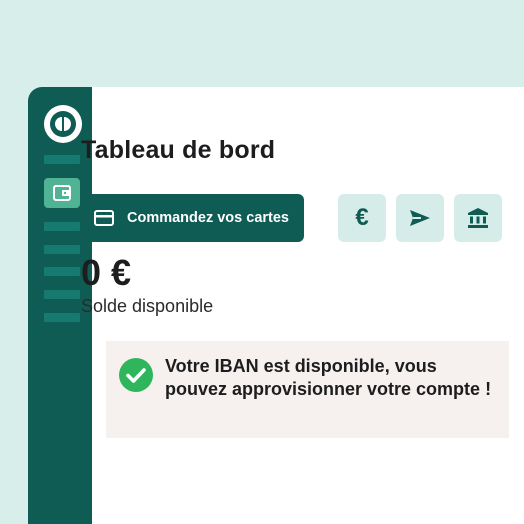 The image size is (524, 524). I want to click on euro-icon: €, so click(362, 217).